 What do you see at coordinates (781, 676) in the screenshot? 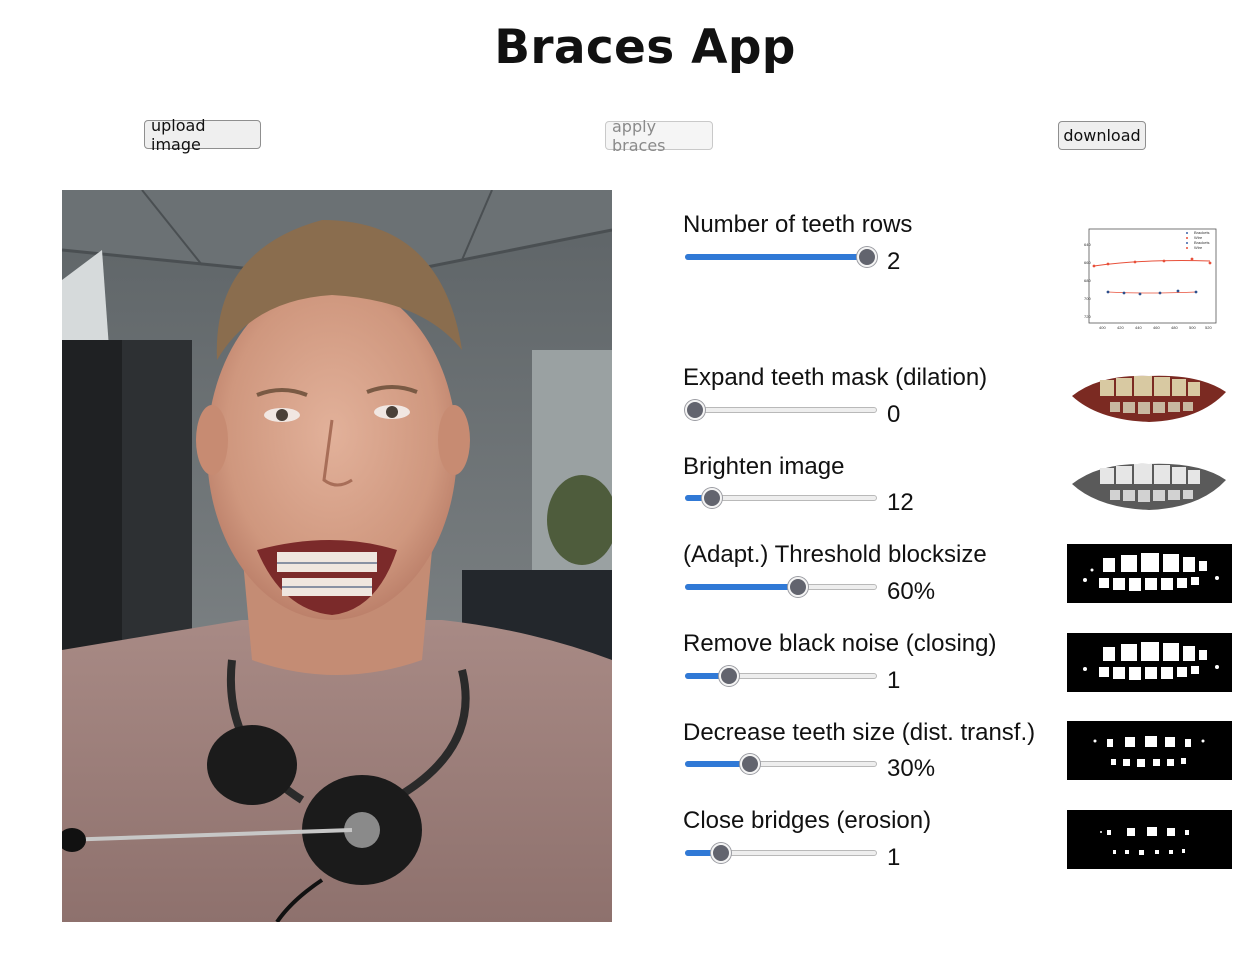
I see `closing-slider` at bounding box center [781, 676].